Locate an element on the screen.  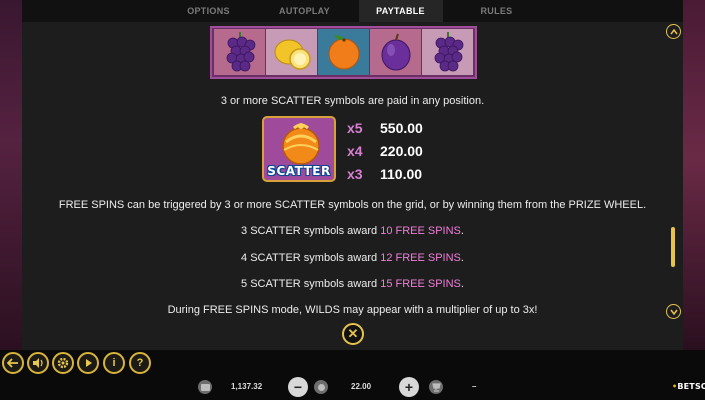
chevron-down-icon is located at coordinates (673, 312).